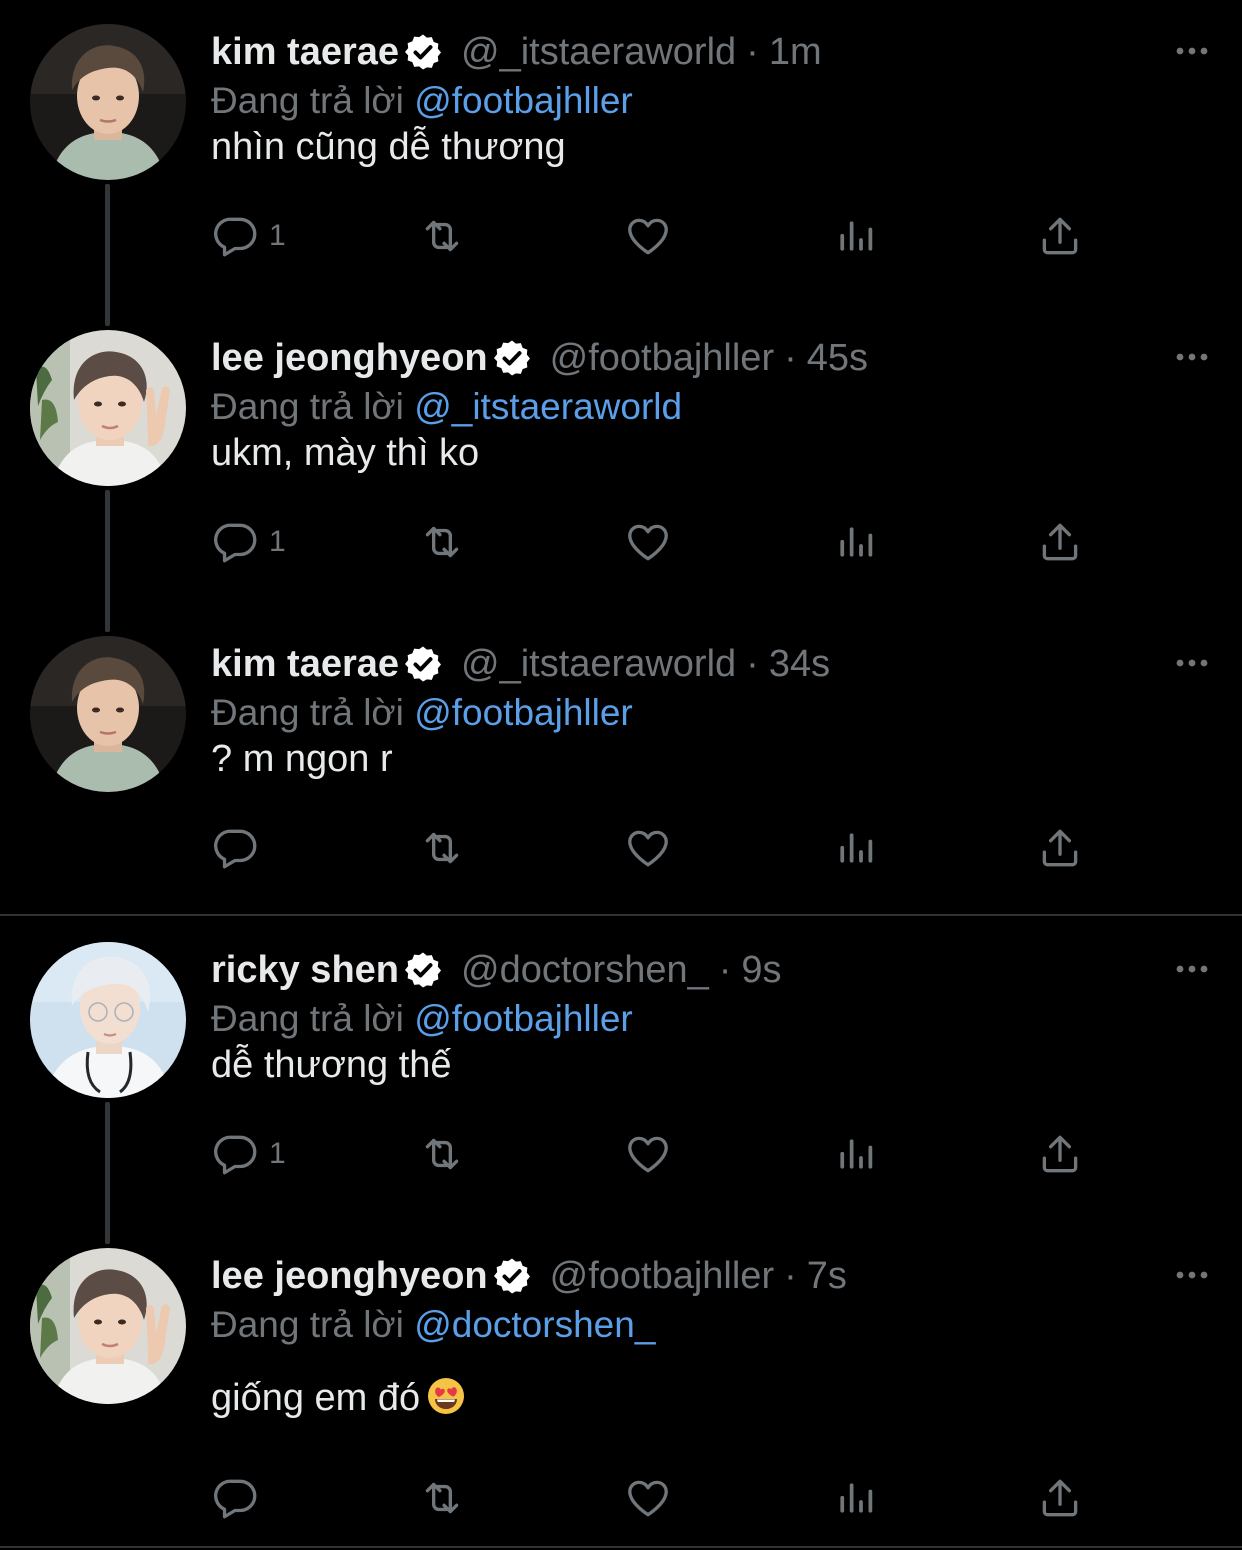 The height and width of the screenshot is (1550, 1242). I want to click on replying-to: Đang trả lời @doctorshen_, so click(433, 1325).